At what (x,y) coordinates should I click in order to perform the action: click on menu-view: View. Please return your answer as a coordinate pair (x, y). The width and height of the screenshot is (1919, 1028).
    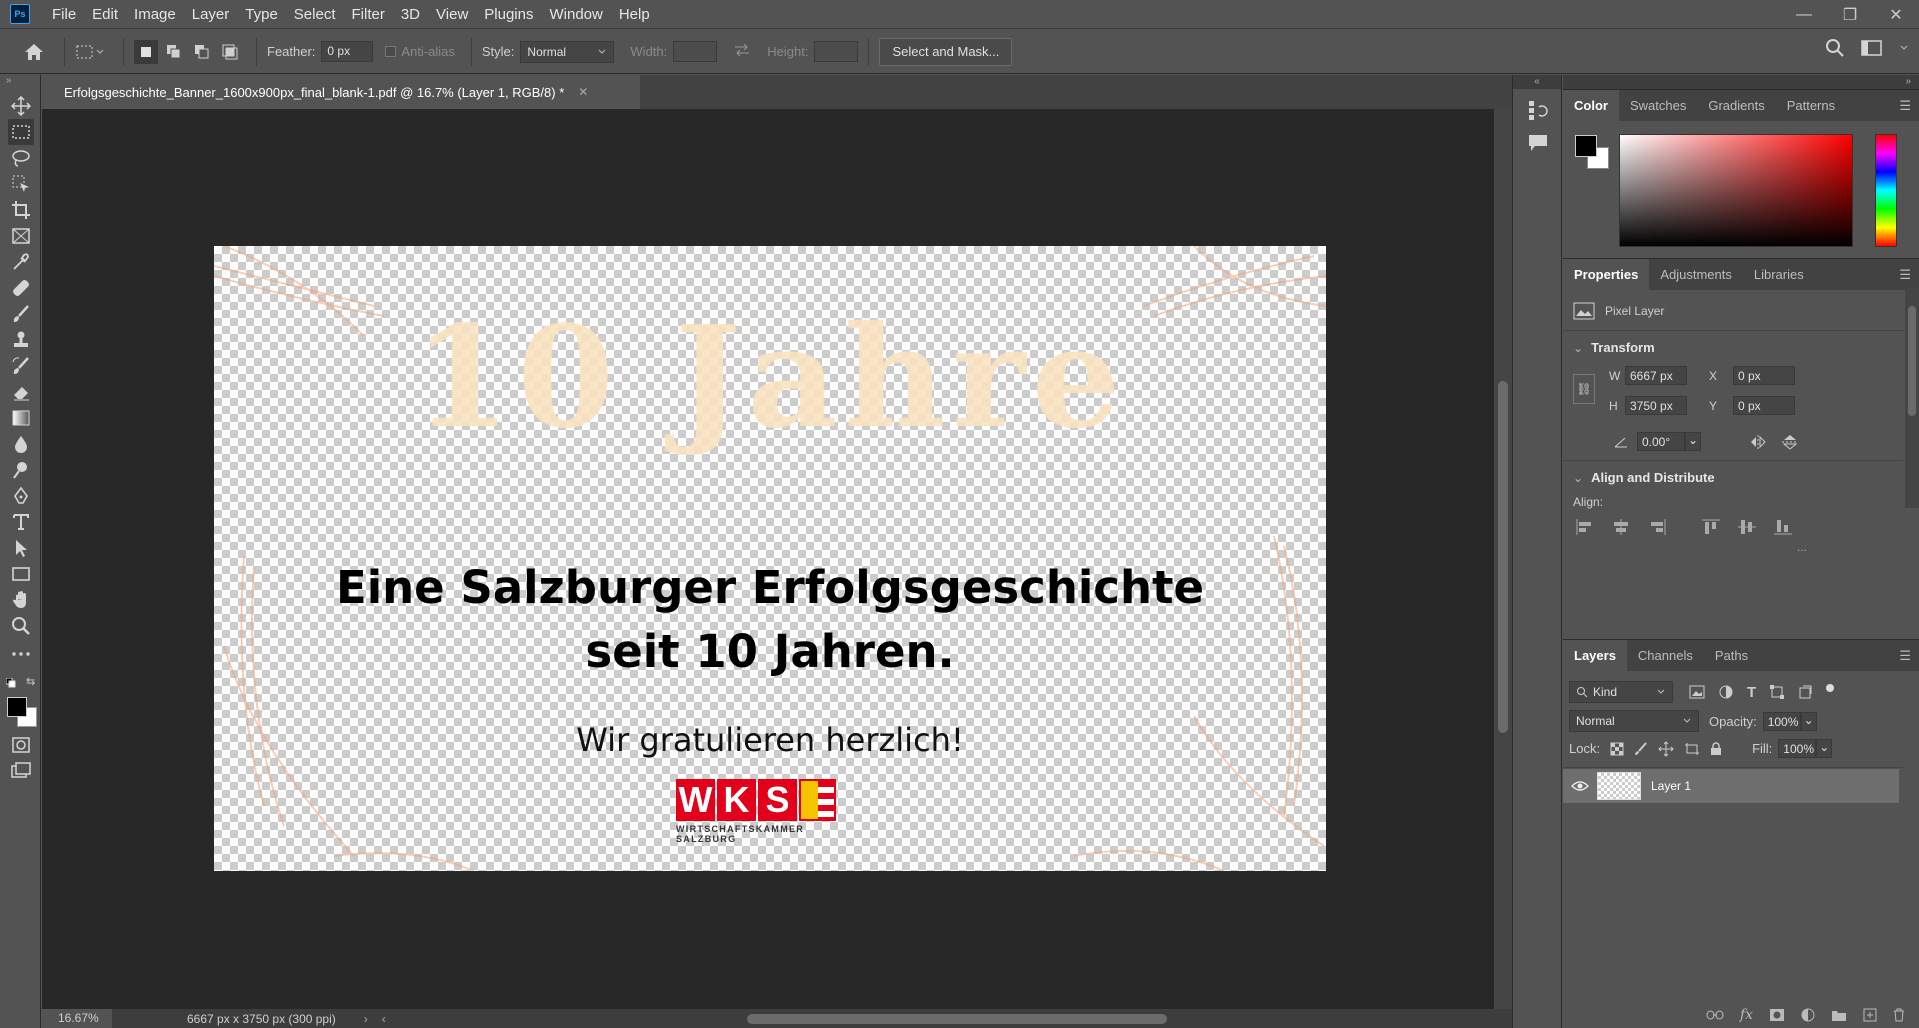
    Looking at the image, I should click on (452, 14).